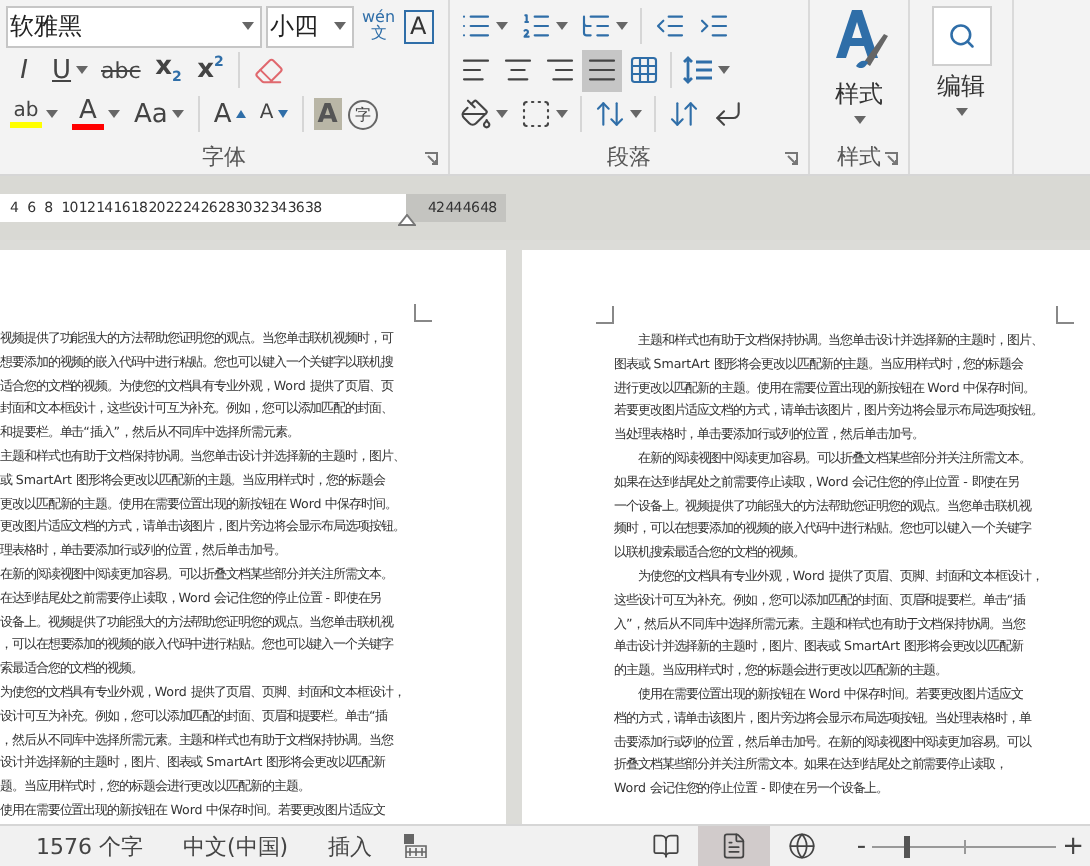  What do you see at coordinates (859, 65) in the screenshot?
I see `styles-button: 样式` at bounding box center [859, 65].